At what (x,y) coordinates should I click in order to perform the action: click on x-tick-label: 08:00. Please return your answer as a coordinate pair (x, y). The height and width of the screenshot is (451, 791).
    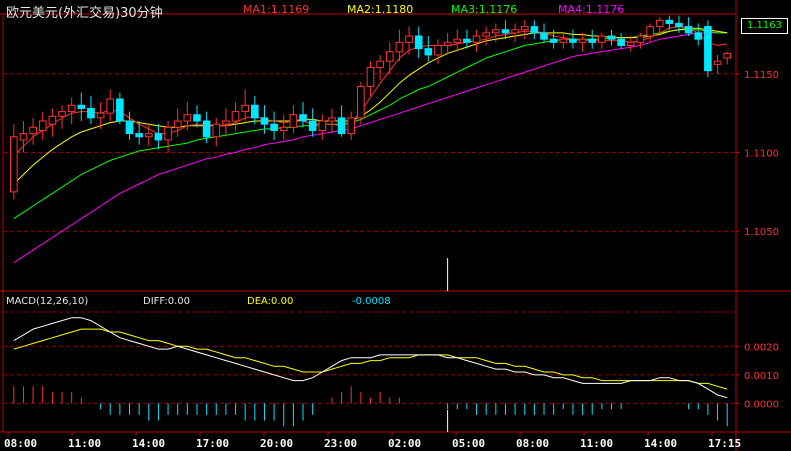
    Looking at the image, I should click on (20, 443).